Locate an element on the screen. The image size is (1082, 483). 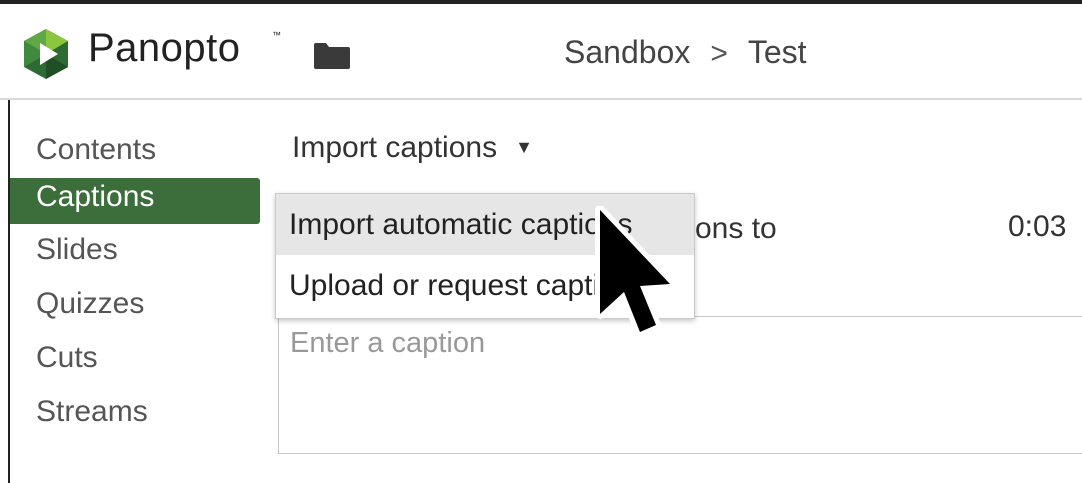
sidebar-item-cuts: Cuts is located at coordinates (135, 365).